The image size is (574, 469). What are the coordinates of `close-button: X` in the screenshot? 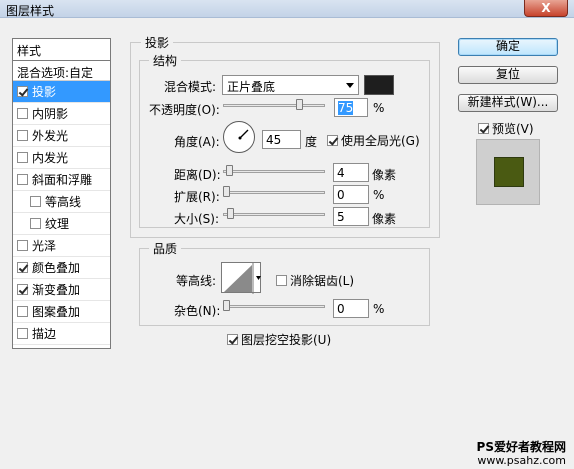 It's located at (546, 8).